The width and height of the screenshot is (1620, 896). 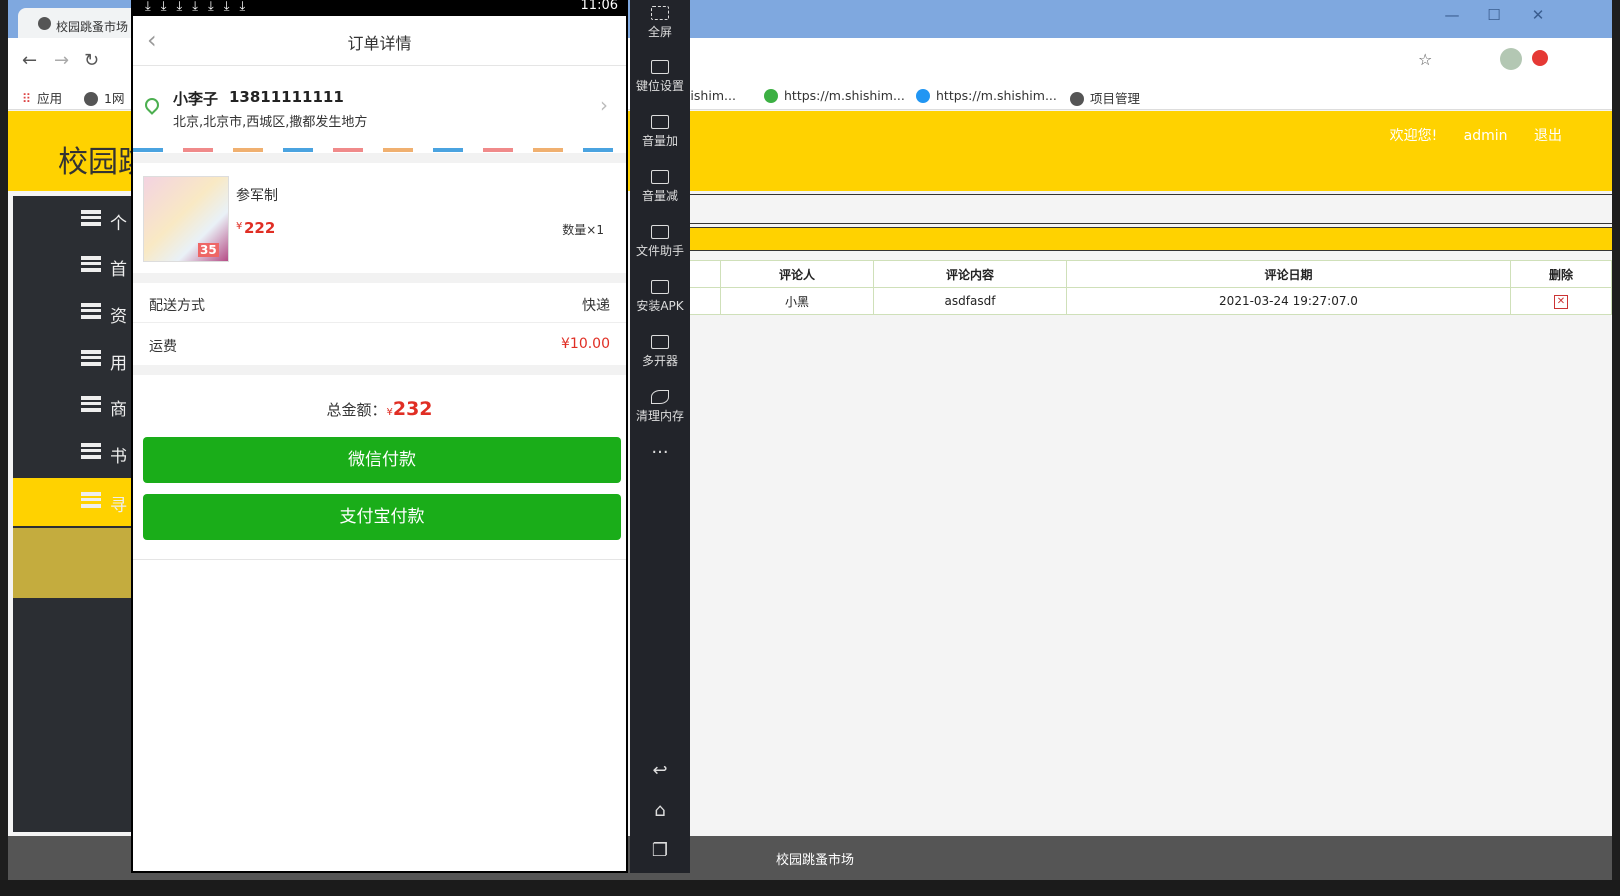 What do you see at coordinates (660, 77) in the screenshot?
I see `keymap-tool: 键位设置` at bounding box center [660, 77].